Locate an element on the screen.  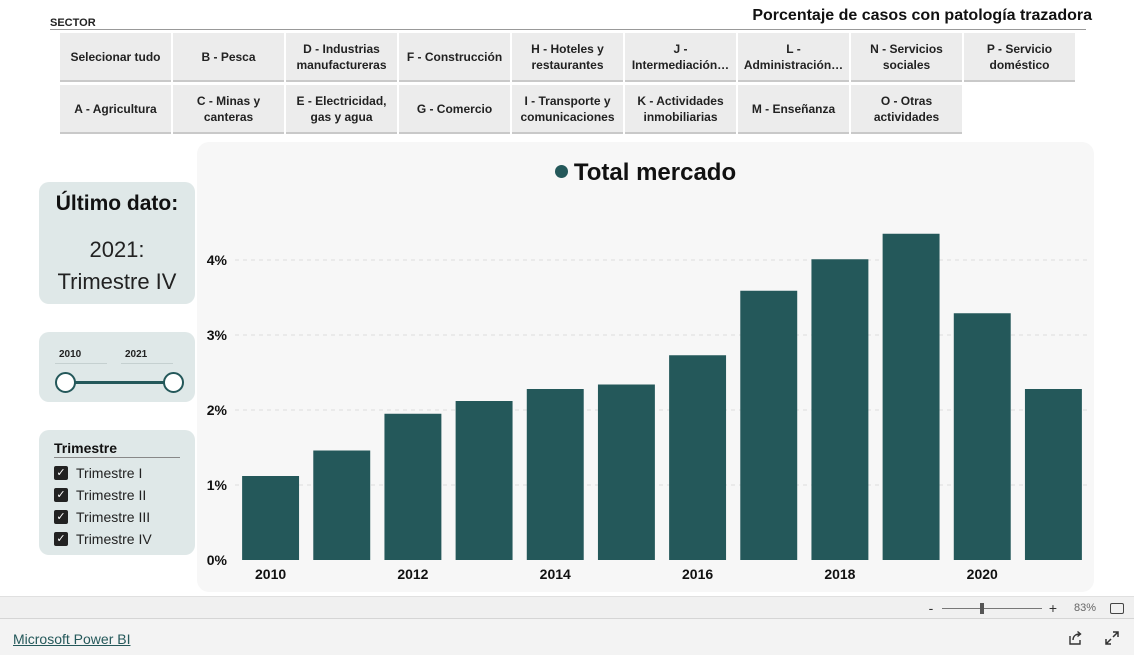
sector-tile-k: K - Actividades inmobiliarias is located at coordinates (680, 109).